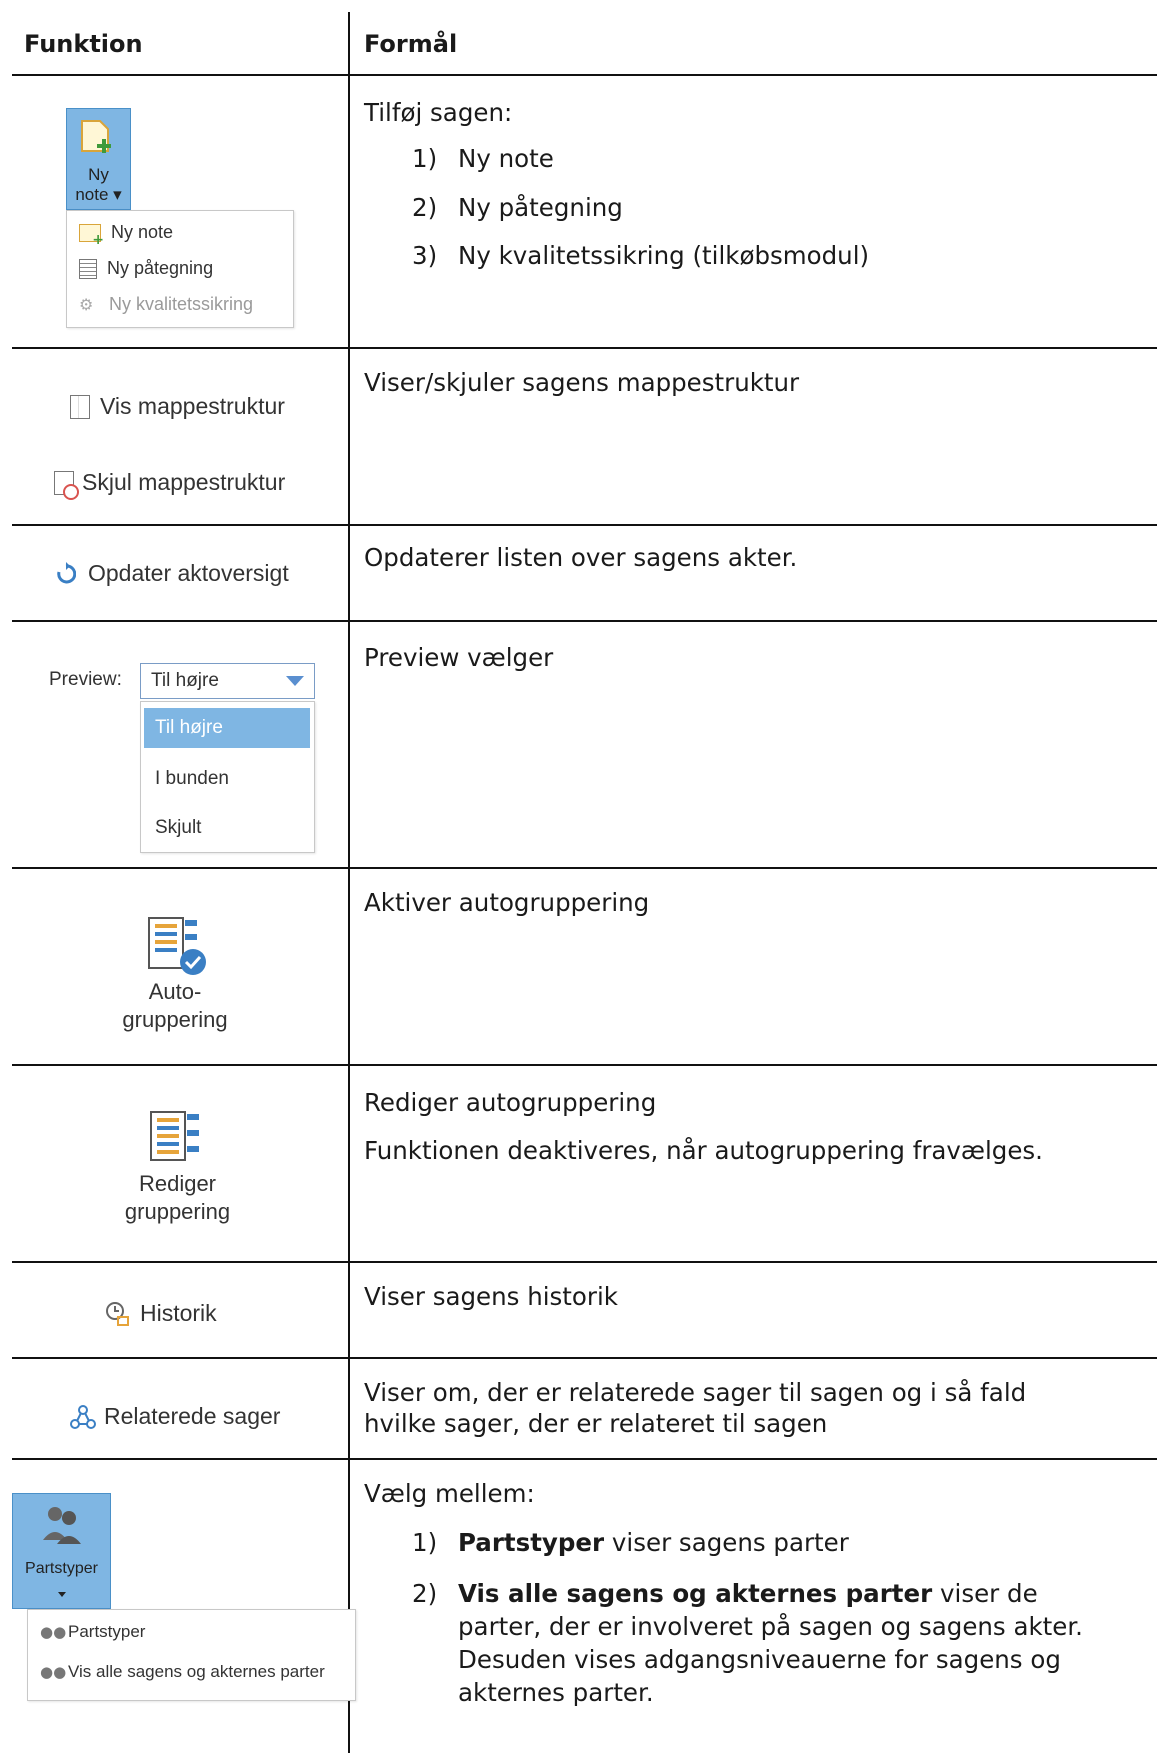 The width and height of the screenshot is (1165, 1753). Describe the element at coordinates (227, 728) in the screenshot. I see `preview-option-selected: Til højre` at that location.